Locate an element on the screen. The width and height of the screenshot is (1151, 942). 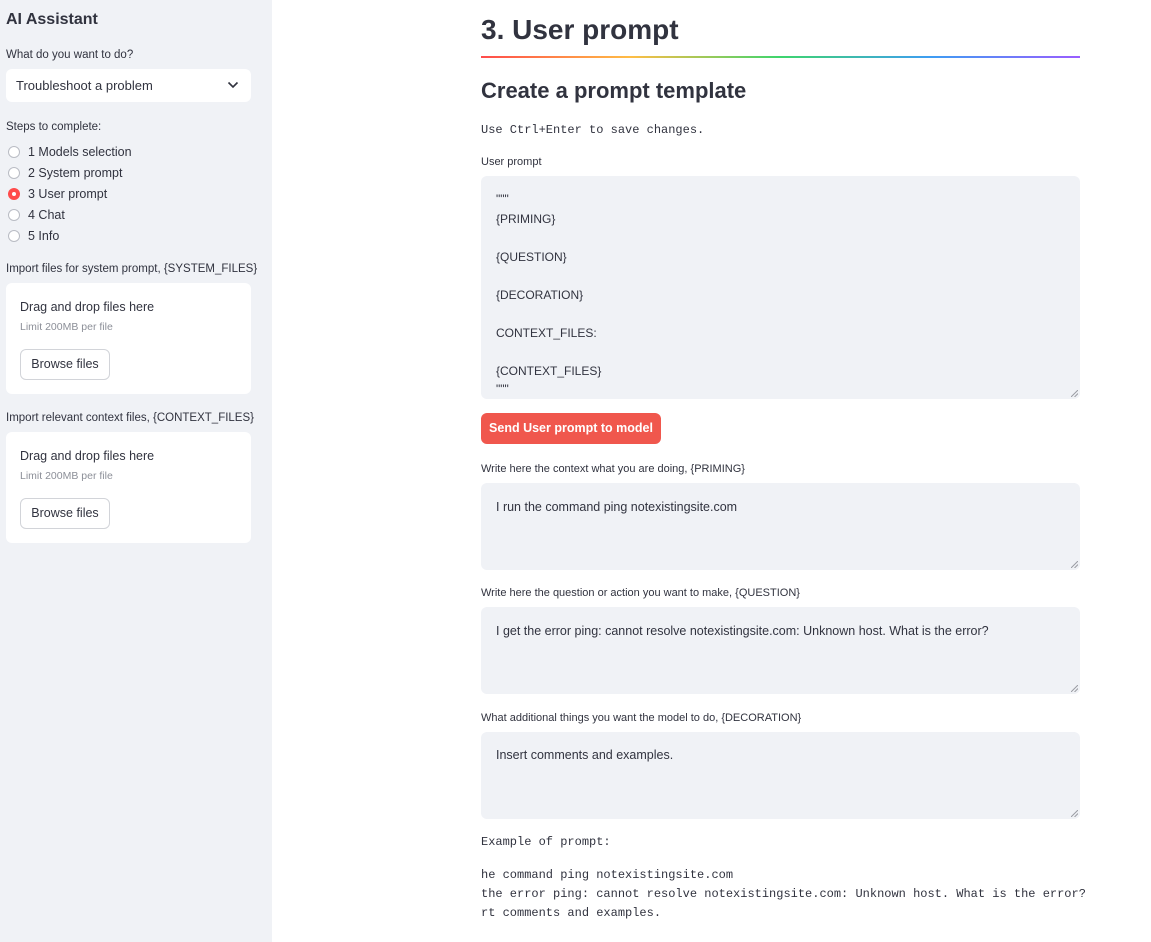
decoration-value: Insert comments and examples. is located at coordinates (585, 755).